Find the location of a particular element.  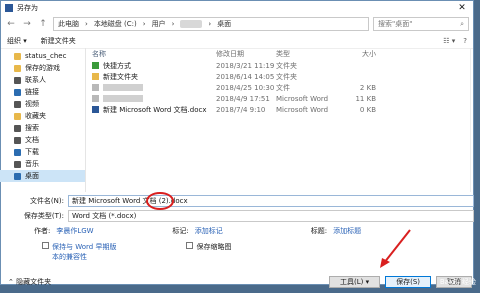

sidebar-item-label: 链接 is located at coordinates (32, 92).